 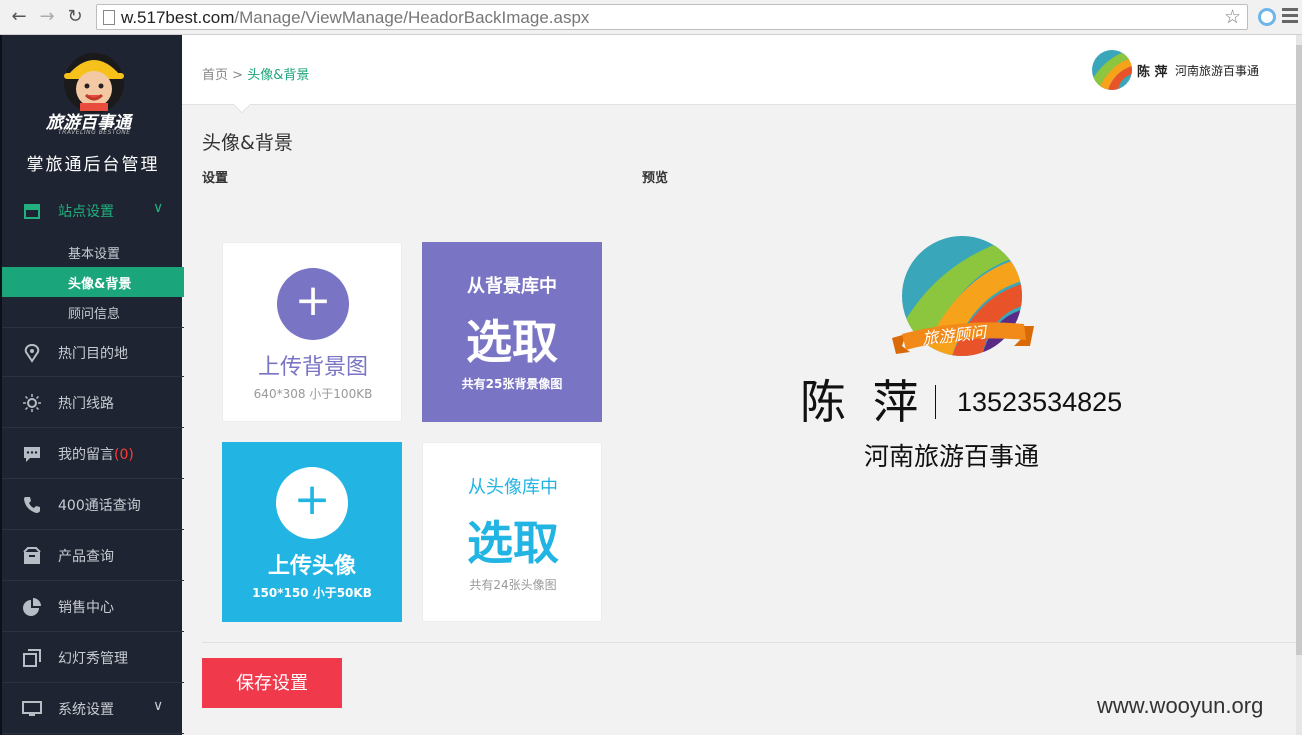 I want to click on slides-icon, so click(x=32, y=658).